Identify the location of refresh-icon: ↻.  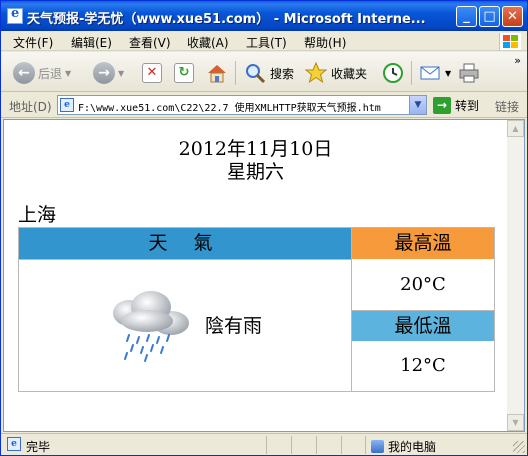
(184, 73).